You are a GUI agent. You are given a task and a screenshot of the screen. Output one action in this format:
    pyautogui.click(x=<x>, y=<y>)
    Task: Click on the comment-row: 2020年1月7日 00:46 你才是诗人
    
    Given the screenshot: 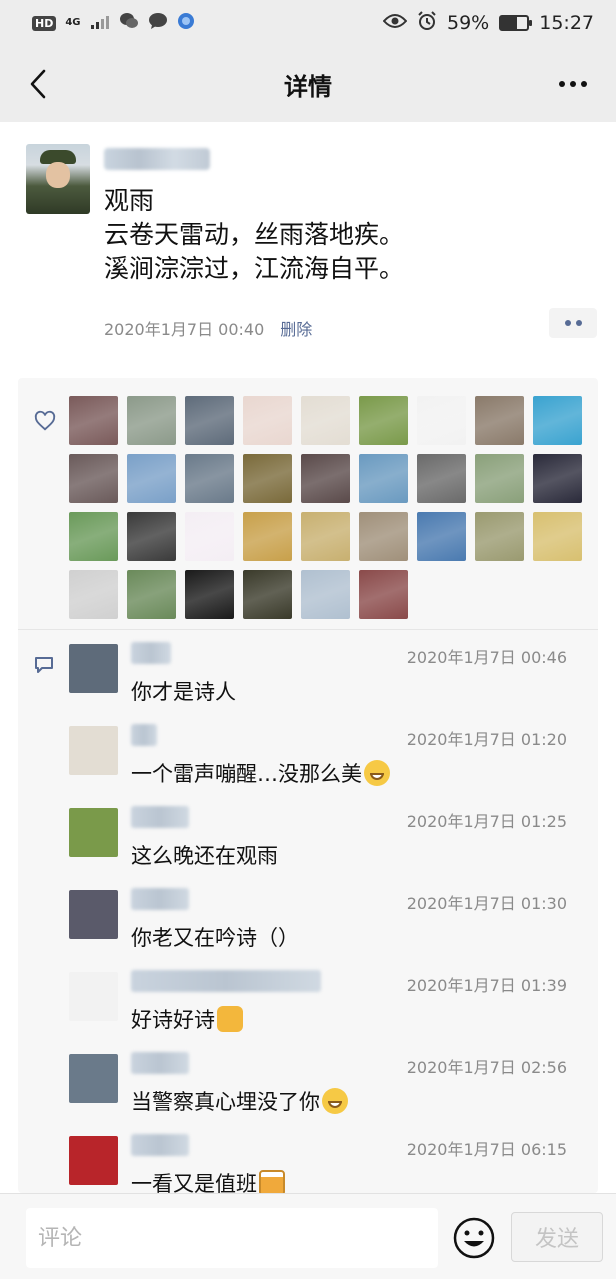 What is the action you would take?
    pyautogui.click(x=324, y=673)
    